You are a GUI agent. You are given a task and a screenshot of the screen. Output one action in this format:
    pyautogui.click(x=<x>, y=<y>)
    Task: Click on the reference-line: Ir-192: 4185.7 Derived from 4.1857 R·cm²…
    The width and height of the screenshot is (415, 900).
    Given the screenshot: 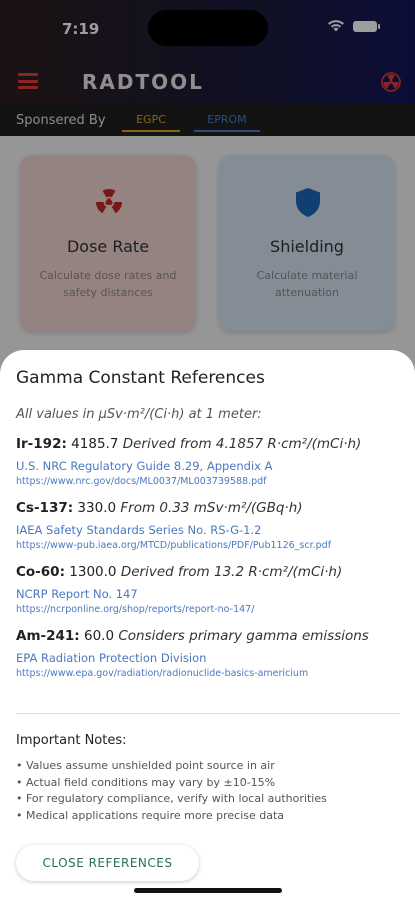 What is the action you would take?
    pyautogui.click(x=211, y=444)
    